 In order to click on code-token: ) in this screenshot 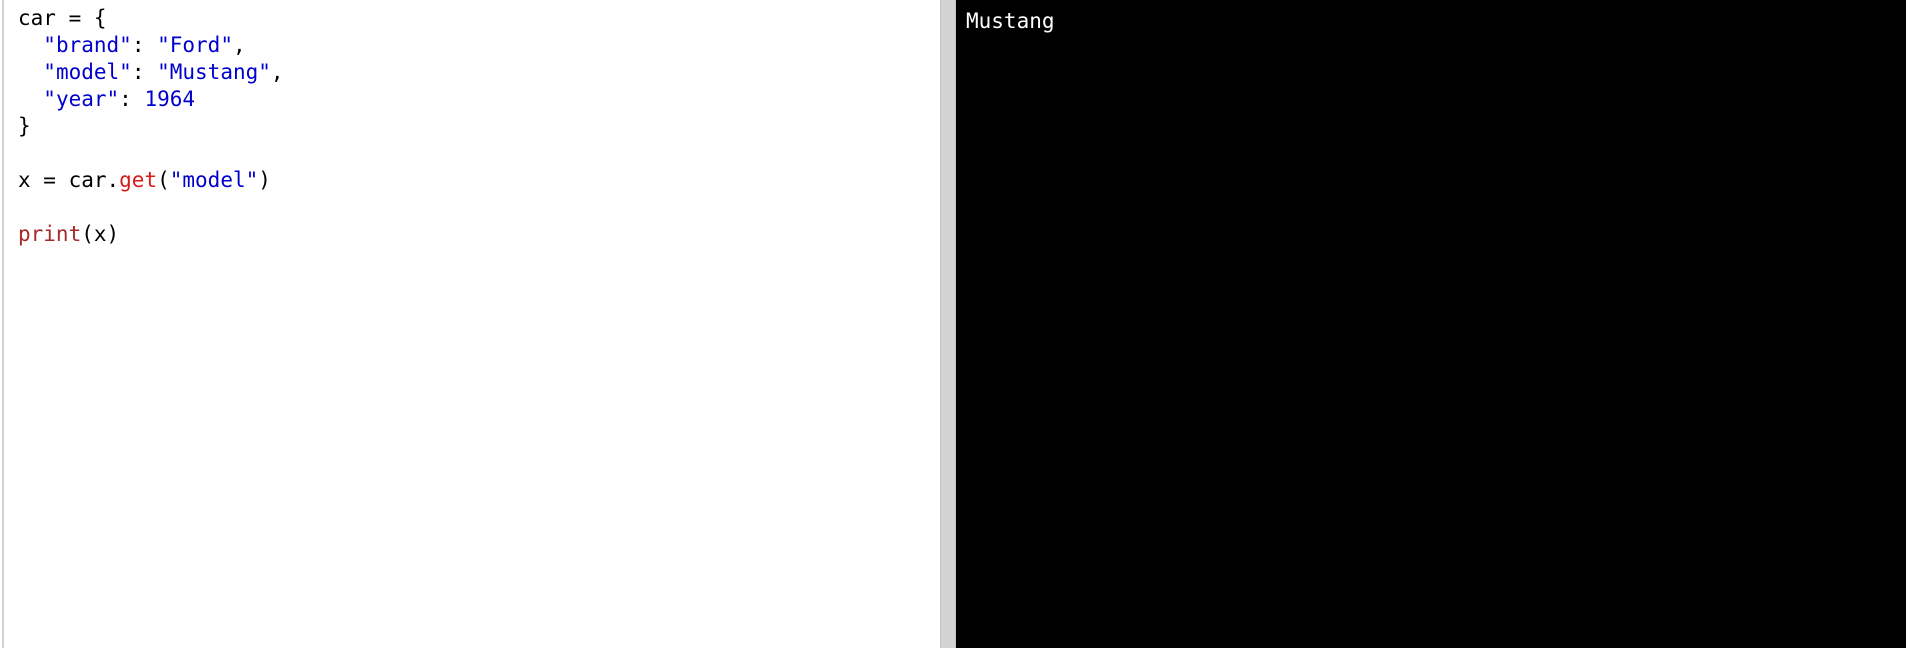, I will do `click(264, 180)`.